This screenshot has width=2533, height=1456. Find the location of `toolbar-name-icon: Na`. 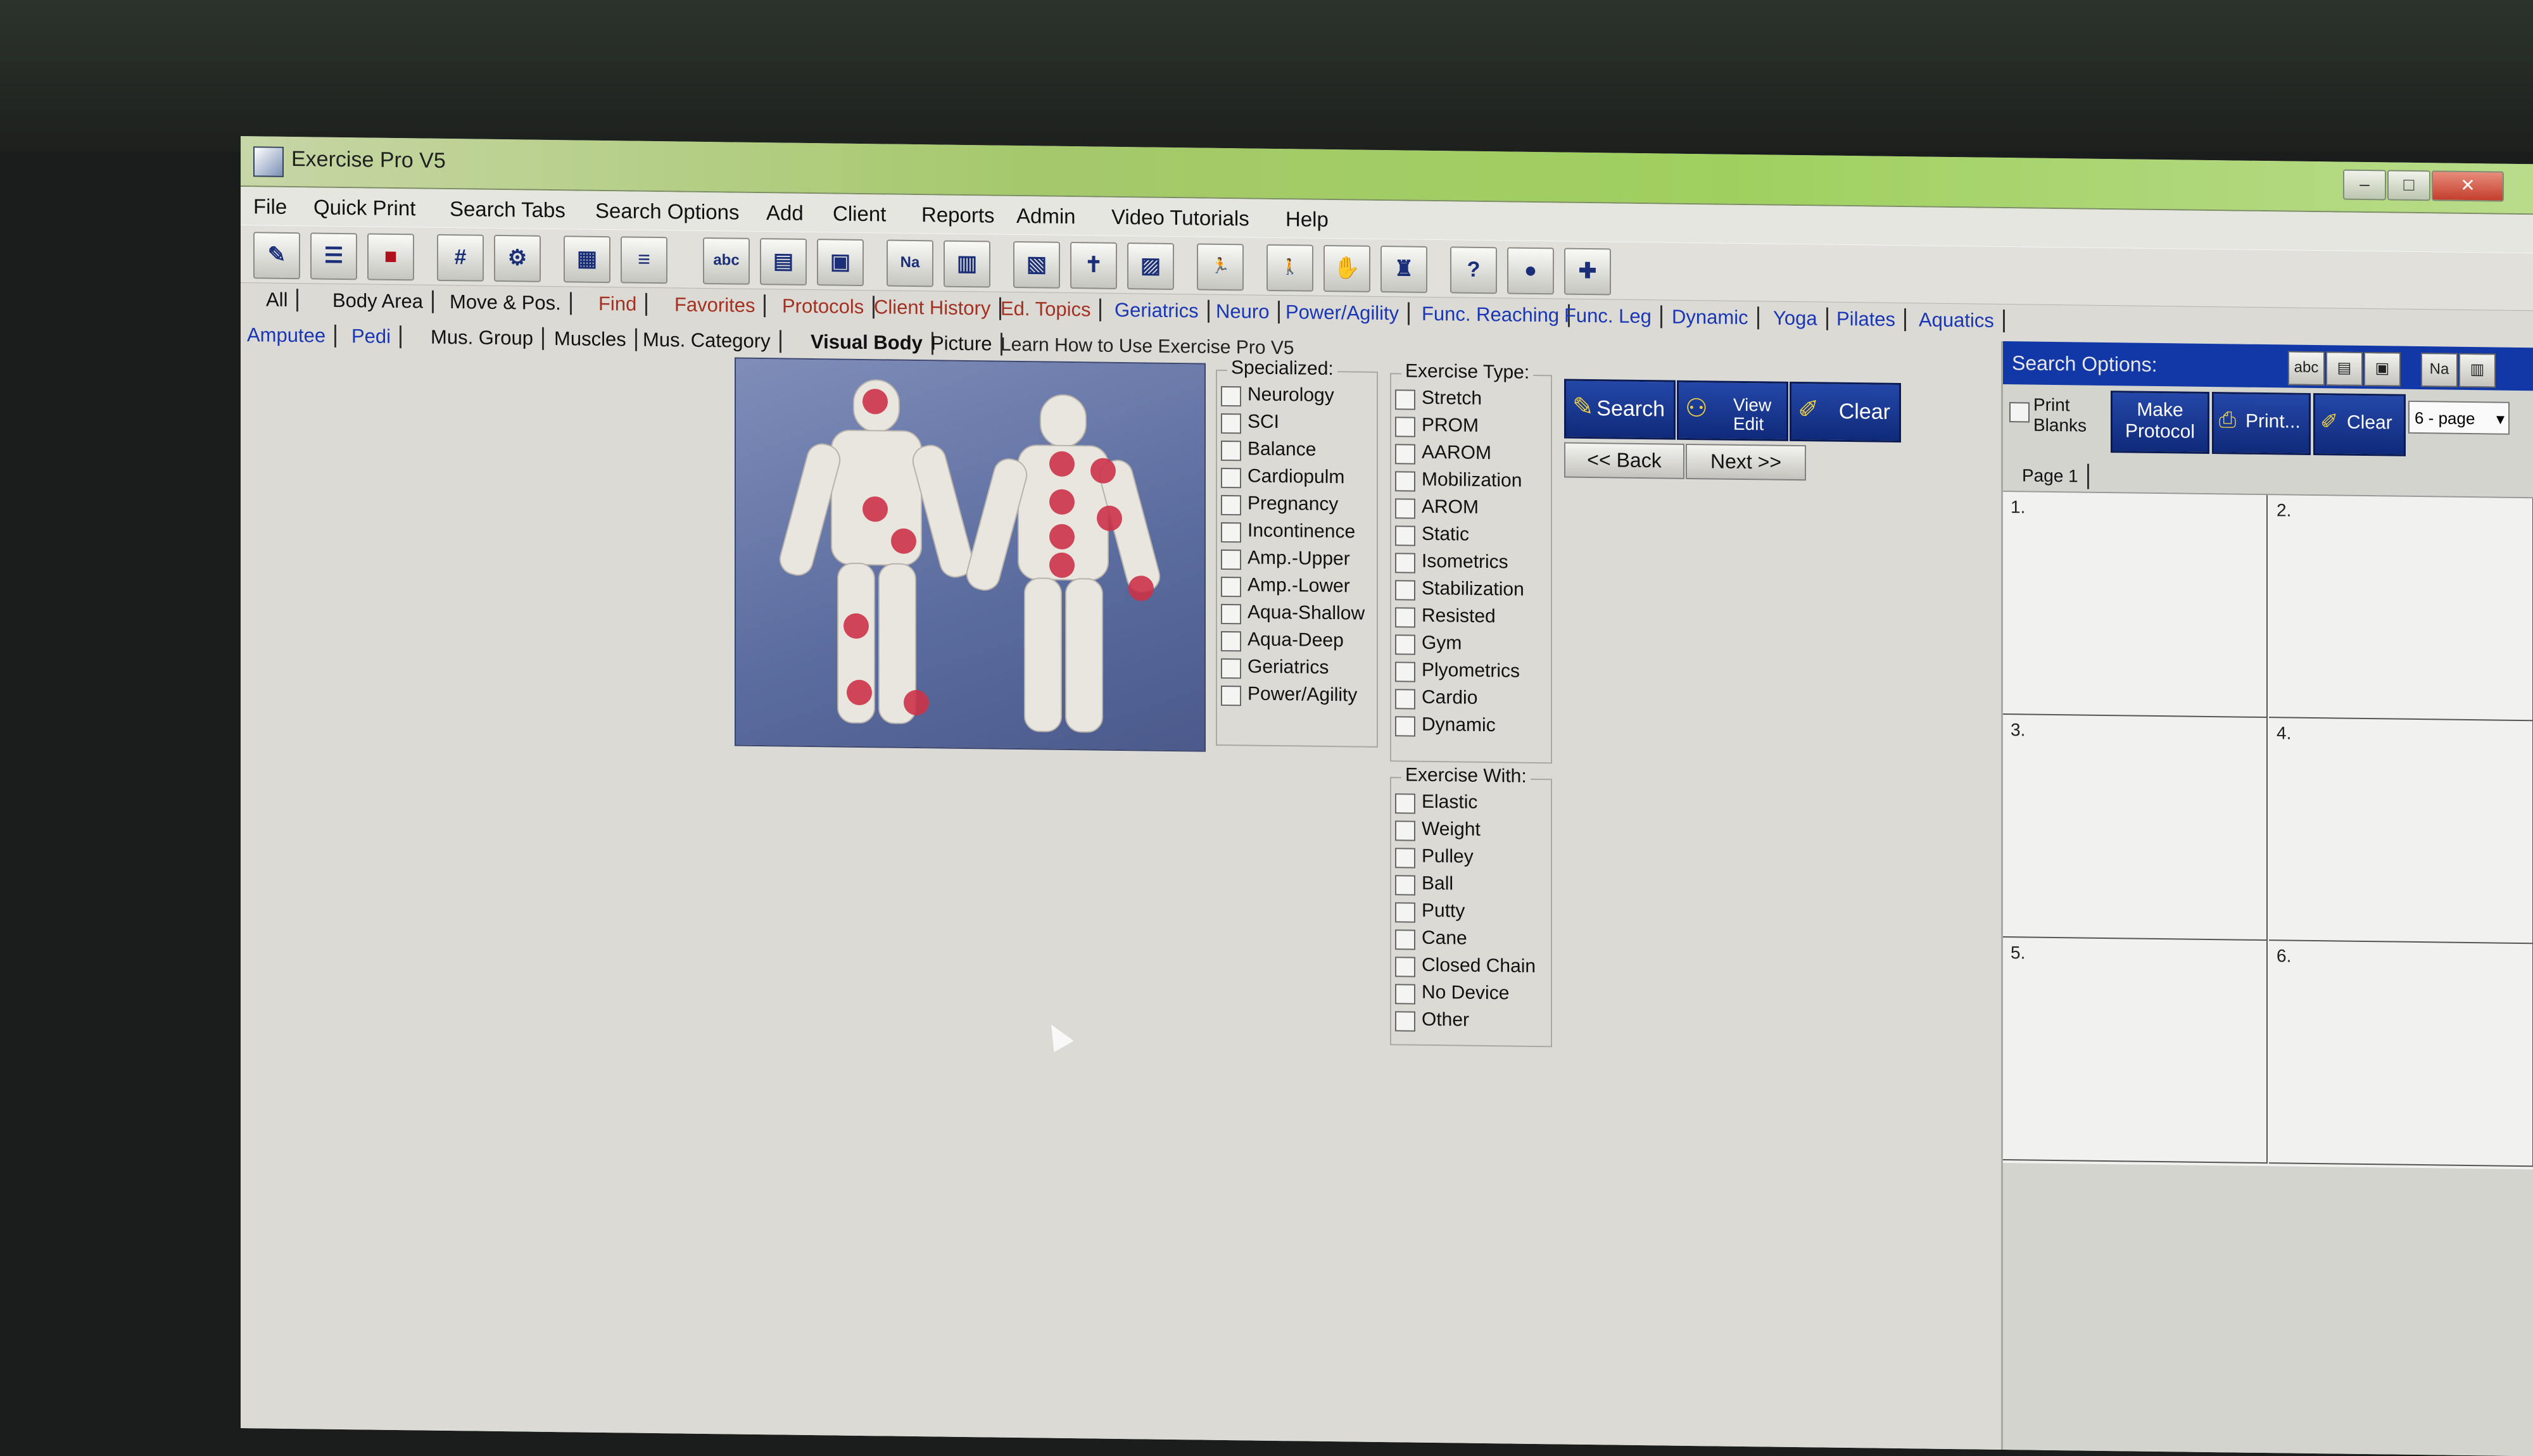

toolbar-name-icon: Na is located at coordinates (910, 263).